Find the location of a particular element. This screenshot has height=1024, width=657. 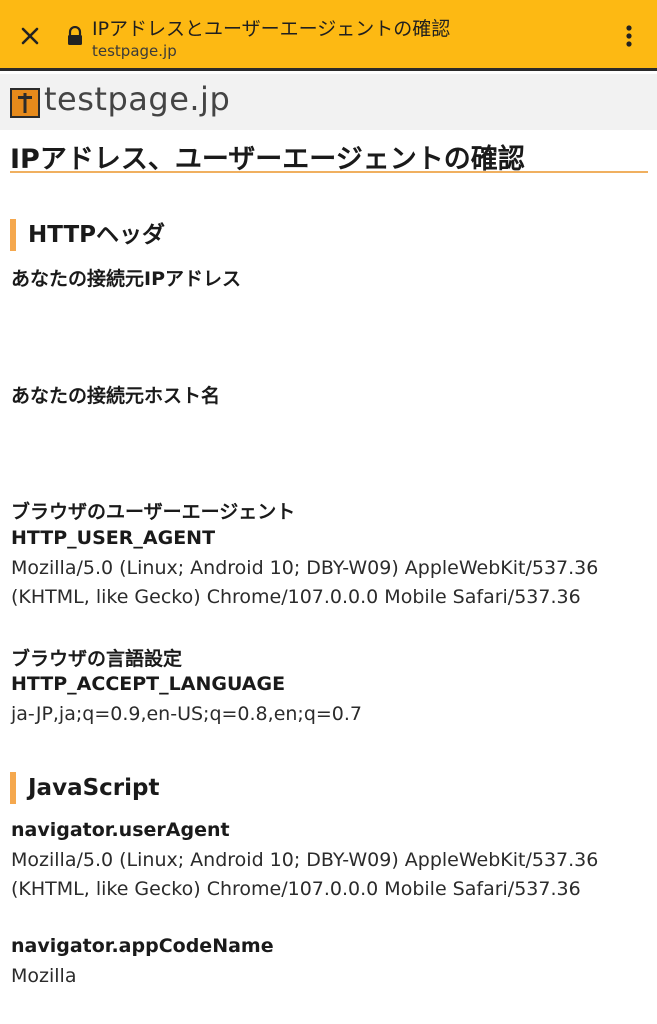

lock-icon is located at coordinates (75, 35).